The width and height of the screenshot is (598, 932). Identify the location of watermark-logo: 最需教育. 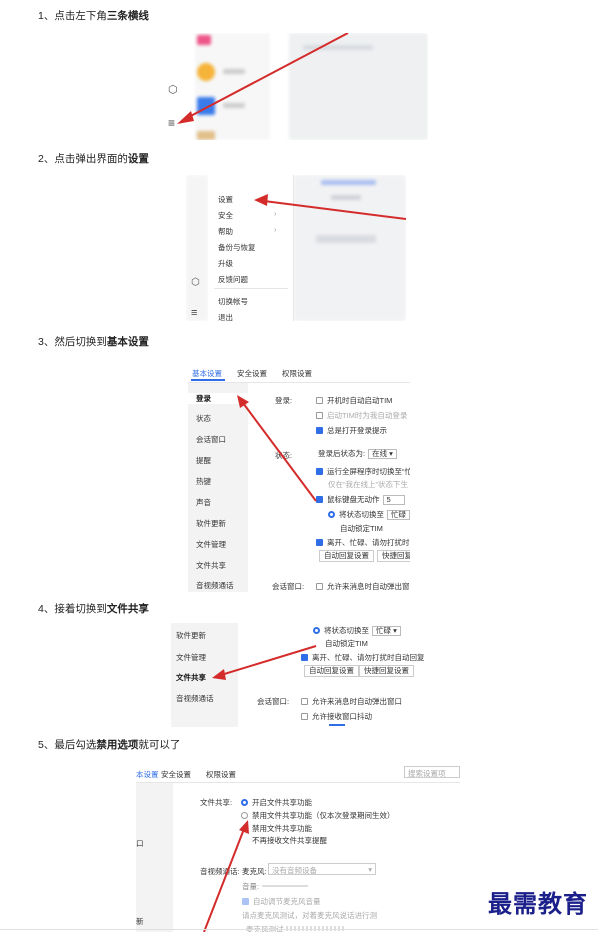
(538, 903).